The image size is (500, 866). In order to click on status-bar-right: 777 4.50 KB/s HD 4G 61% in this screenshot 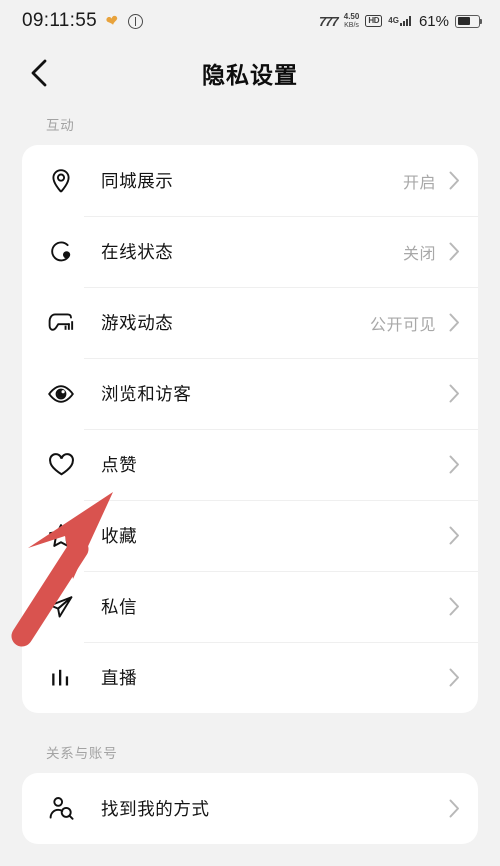, I will do `click(401, 21)`.